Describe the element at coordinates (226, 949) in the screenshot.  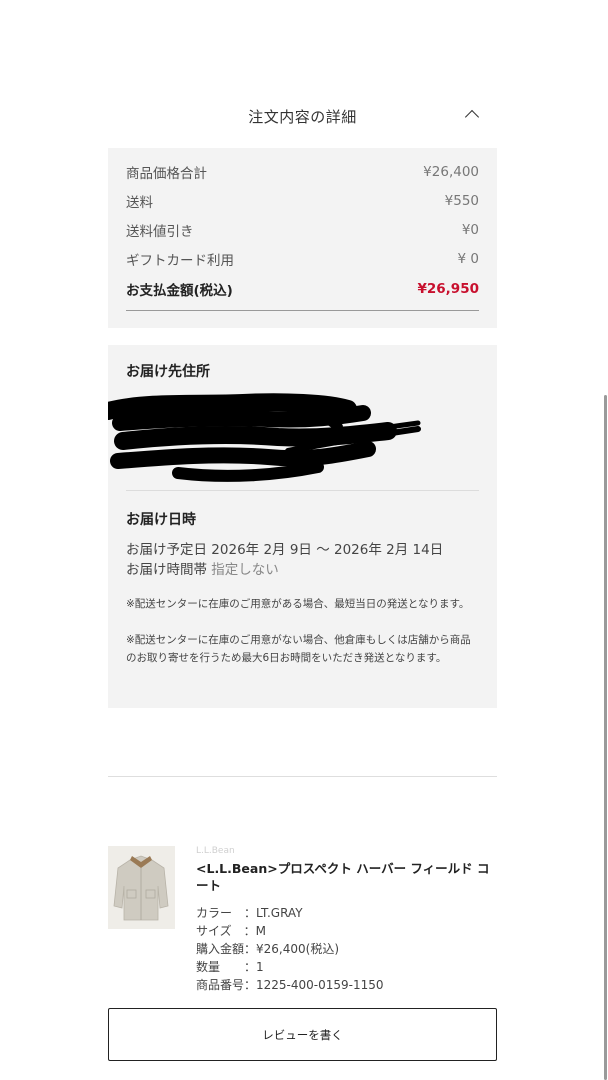
I see `attr-key: 購入金額：` at that location.